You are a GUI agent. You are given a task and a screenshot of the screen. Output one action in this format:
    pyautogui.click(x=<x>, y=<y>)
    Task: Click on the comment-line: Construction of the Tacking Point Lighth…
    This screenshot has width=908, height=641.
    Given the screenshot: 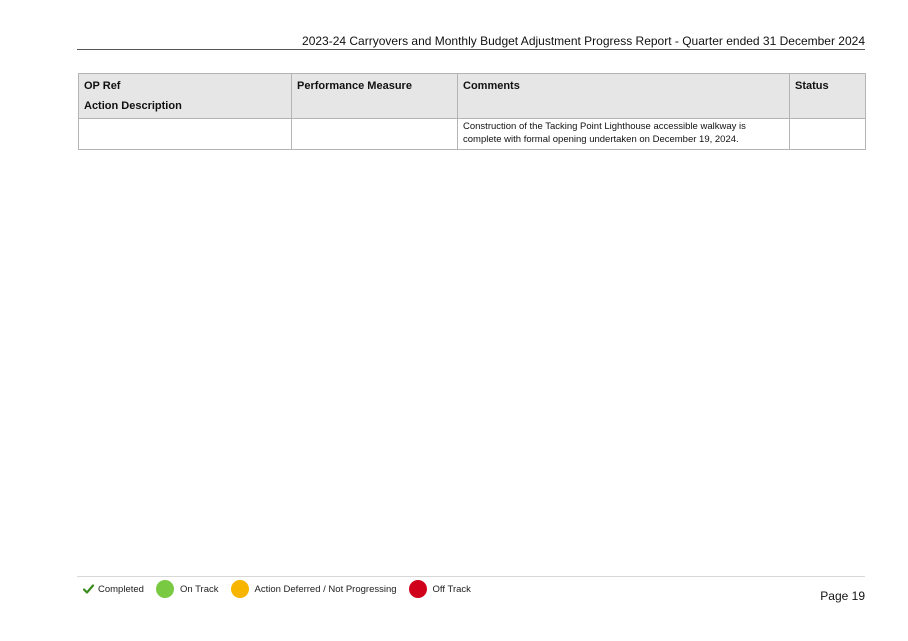 What is the action you would take?
    pyautogui.click(x=604, y=126)
    